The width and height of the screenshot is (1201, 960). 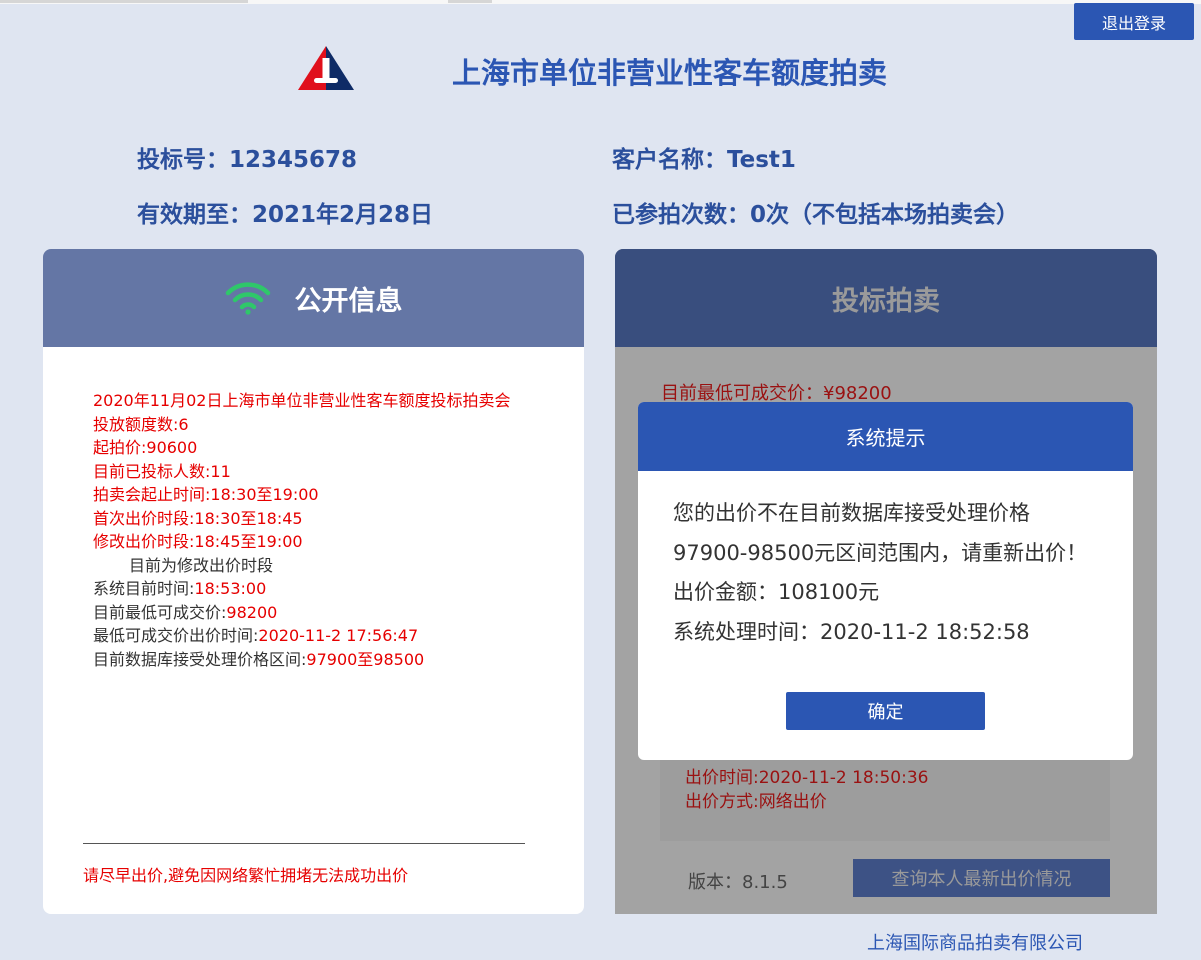 I want to click on company-name: 上海国际商品拍卖有限公司, so click(x=975, y=943).